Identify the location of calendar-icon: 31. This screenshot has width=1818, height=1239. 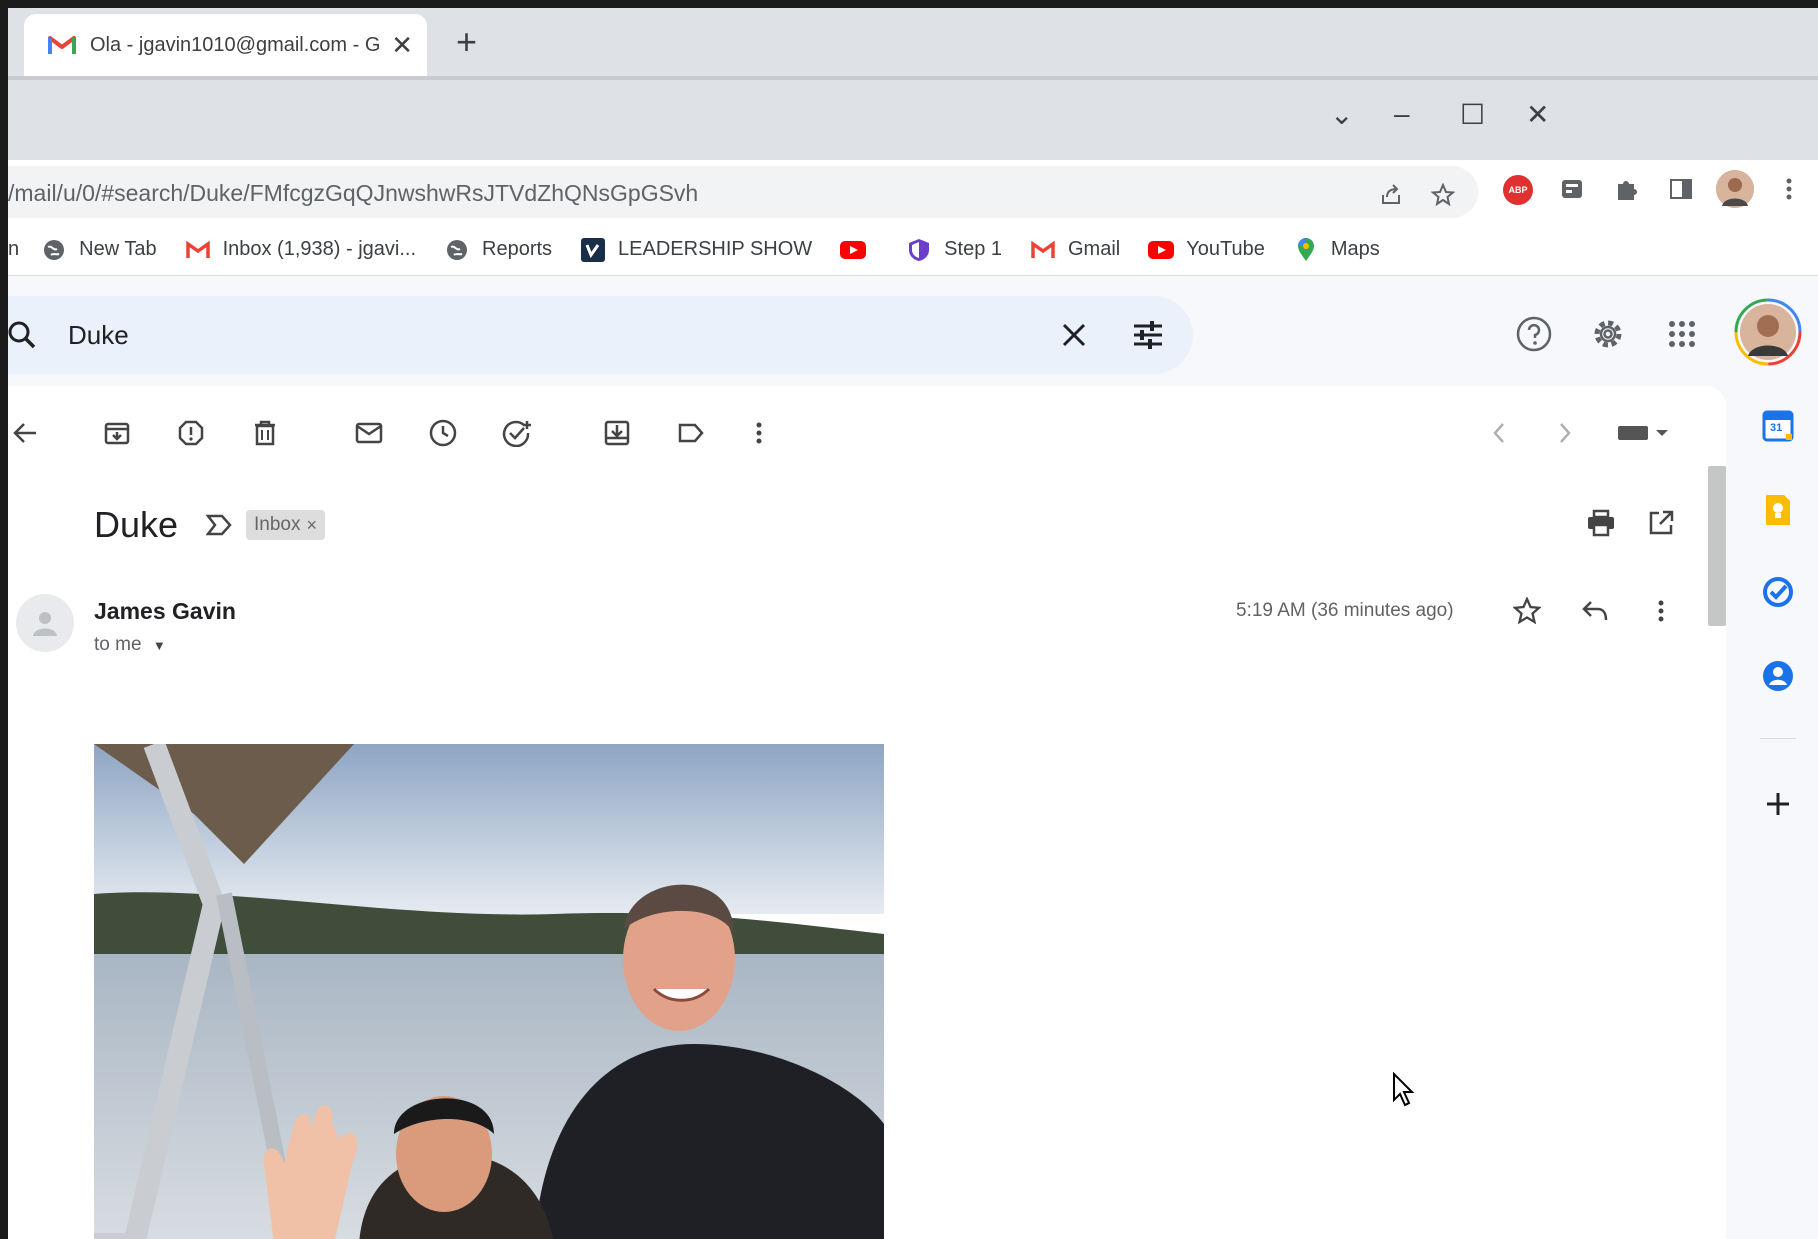
(1778, 426).